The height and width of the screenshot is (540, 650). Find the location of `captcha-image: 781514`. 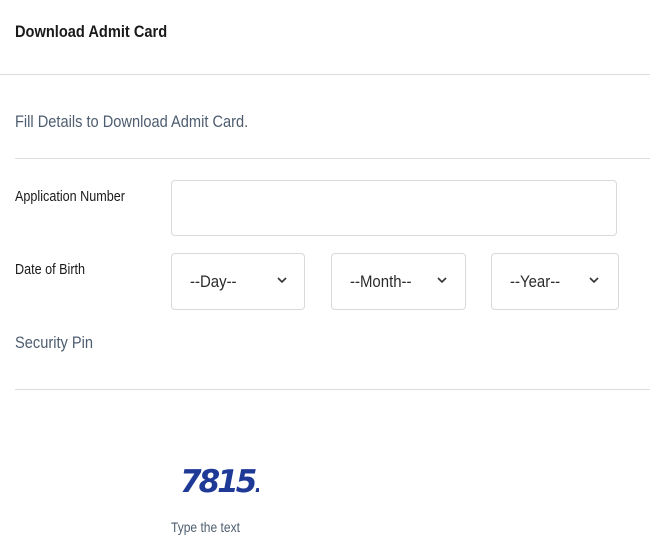

captcha-image: 781514 is located at coordinates (219, 481).